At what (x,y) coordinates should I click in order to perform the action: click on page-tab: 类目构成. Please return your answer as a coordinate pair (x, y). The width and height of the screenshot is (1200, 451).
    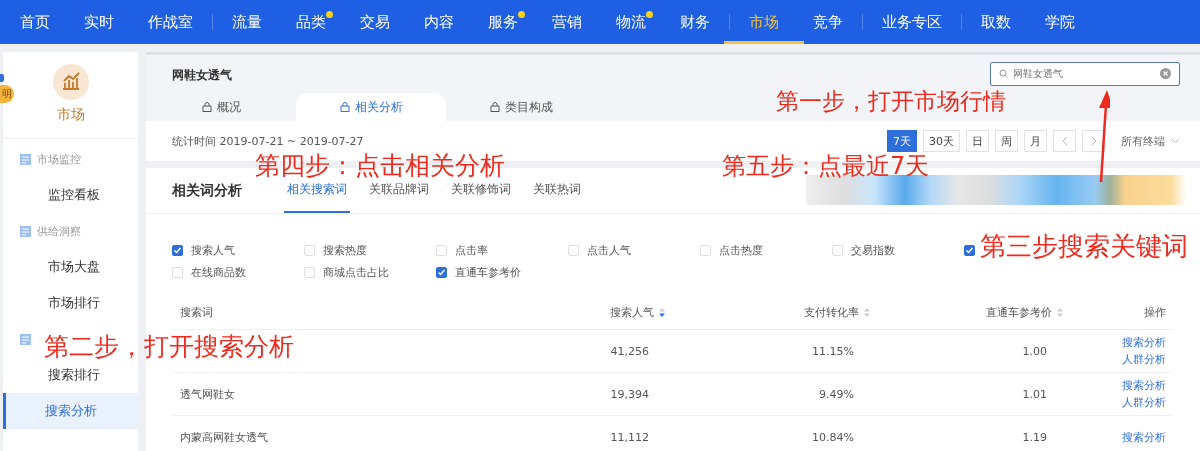
    Looking at the image, I should click on (521, 107).